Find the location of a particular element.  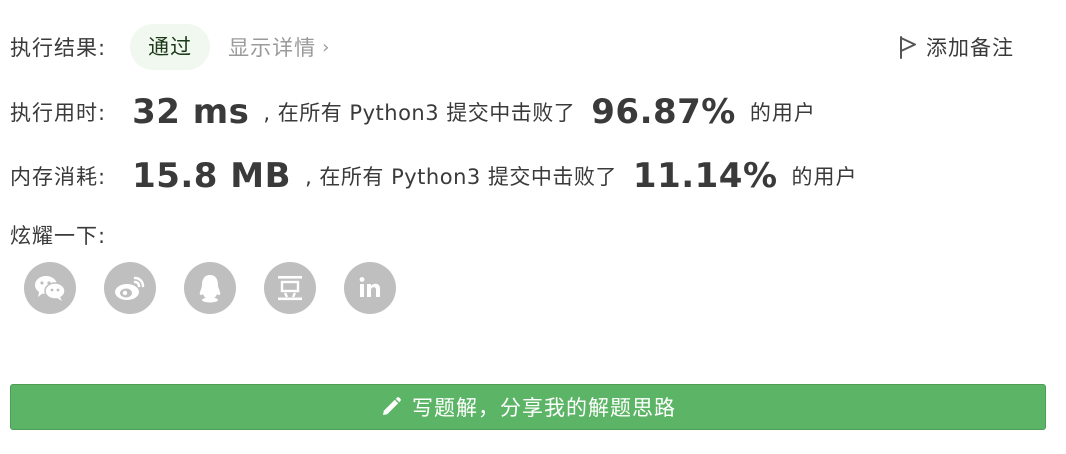

write-solution-button: 写题解，分享我的解题思路 is located at coordinates (528, 407).